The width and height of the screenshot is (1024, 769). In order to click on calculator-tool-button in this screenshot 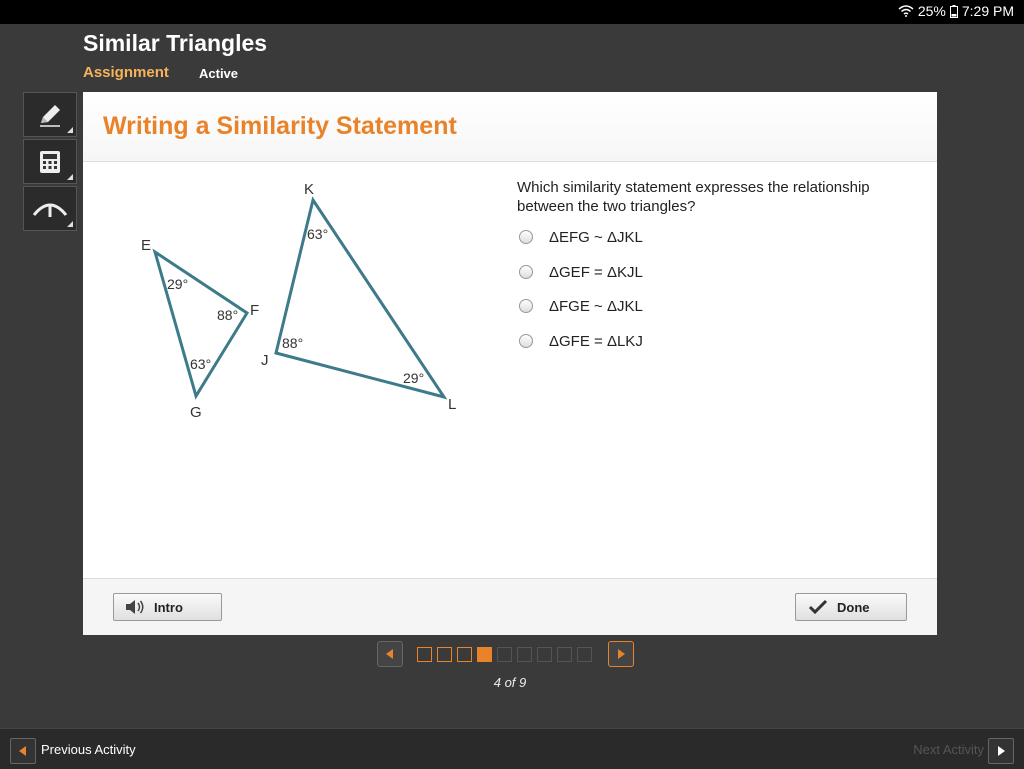, I will do `click(50, 161)`.